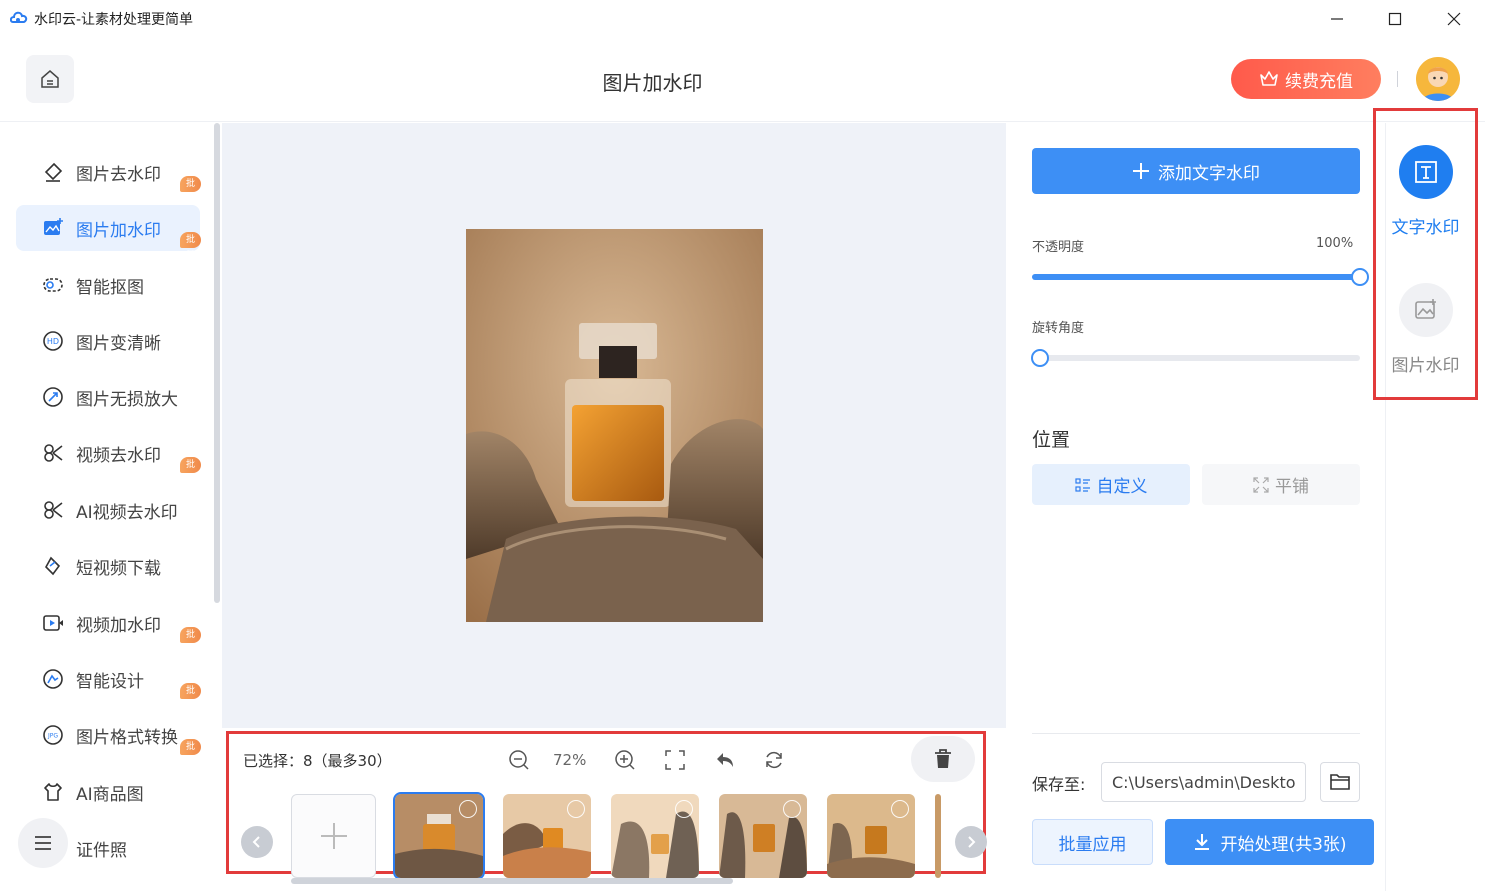 The height and width of the screenshot is (891, 1485). What do you see at coordinates (1425, 172) in the screenshot?
I see `text-icon` at bounding box center [1425, 172].